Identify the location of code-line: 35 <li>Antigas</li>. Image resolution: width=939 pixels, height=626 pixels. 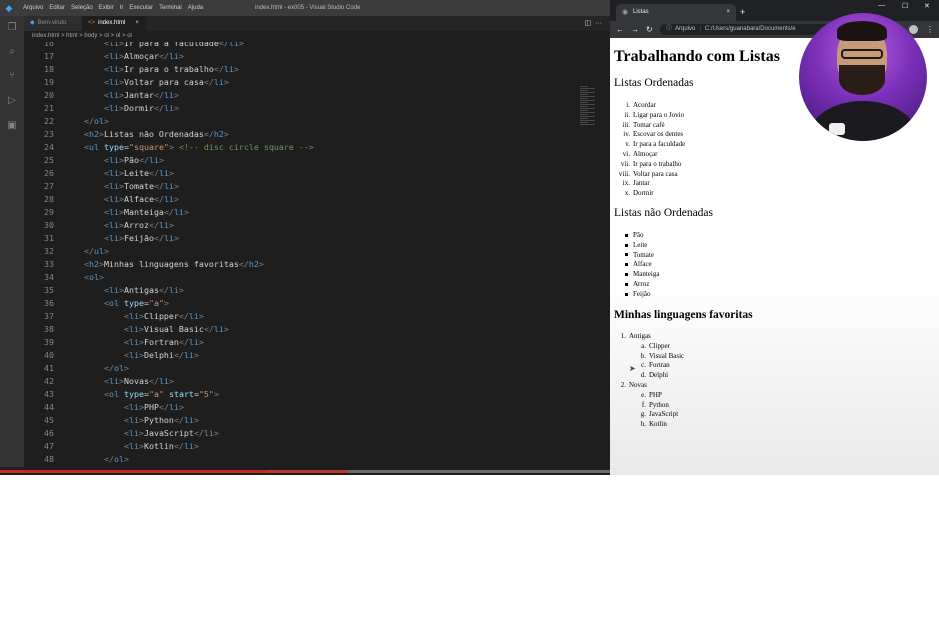
(104, 290).